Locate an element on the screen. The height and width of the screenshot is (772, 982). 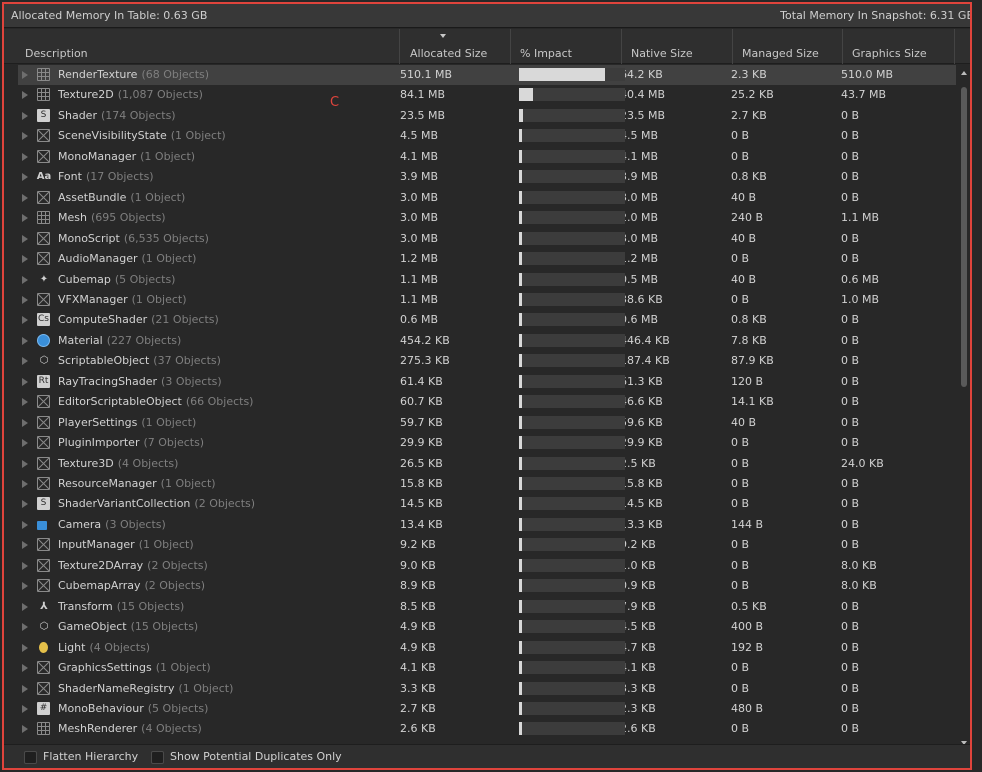
managed-size-cell: 192 B is located at coordinates (747, 647).